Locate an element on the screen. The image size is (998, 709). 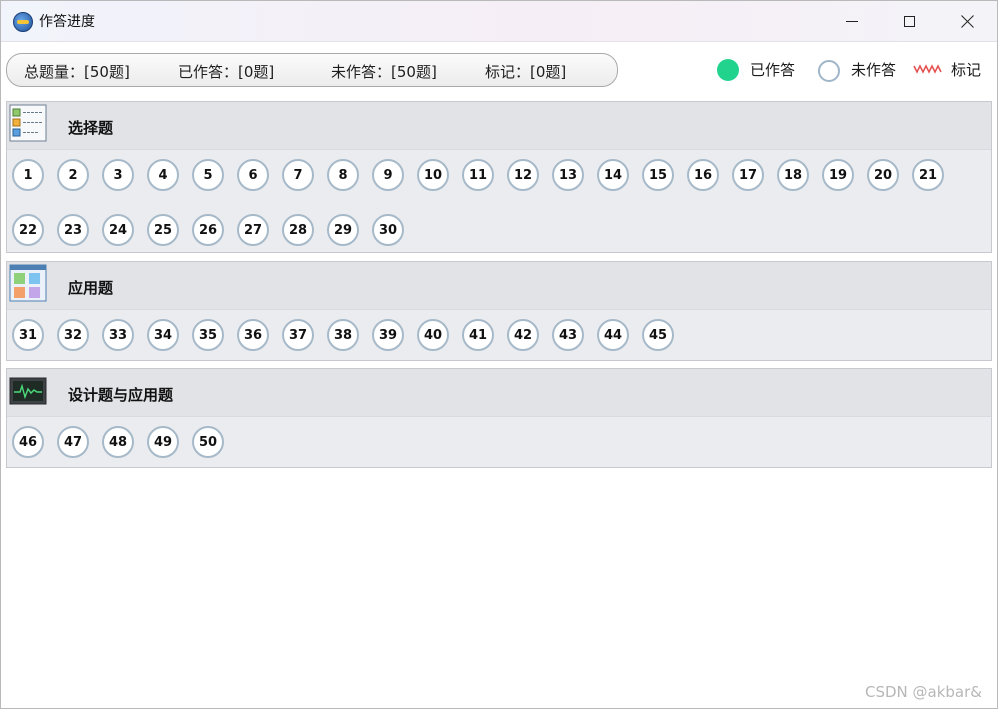
maximize-button is located at coordinates (910, 21).